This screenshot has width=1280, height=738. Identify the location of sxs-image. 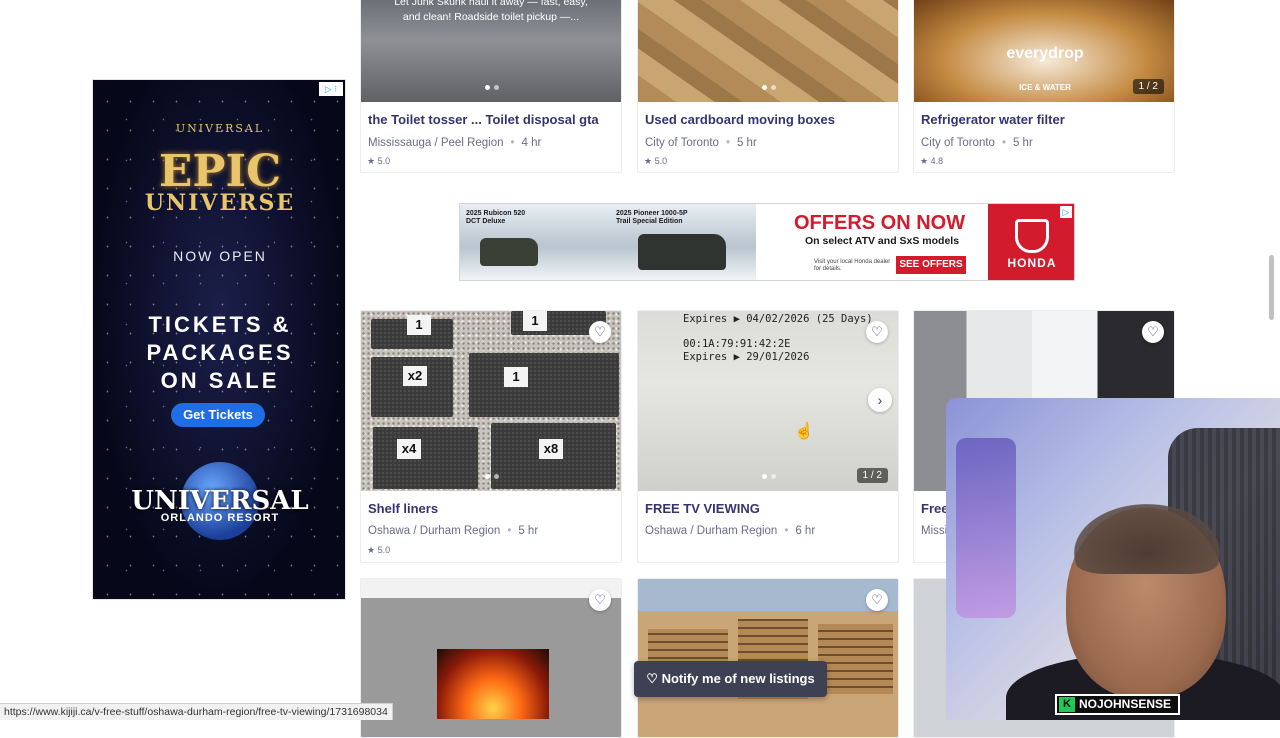
(682, 252).